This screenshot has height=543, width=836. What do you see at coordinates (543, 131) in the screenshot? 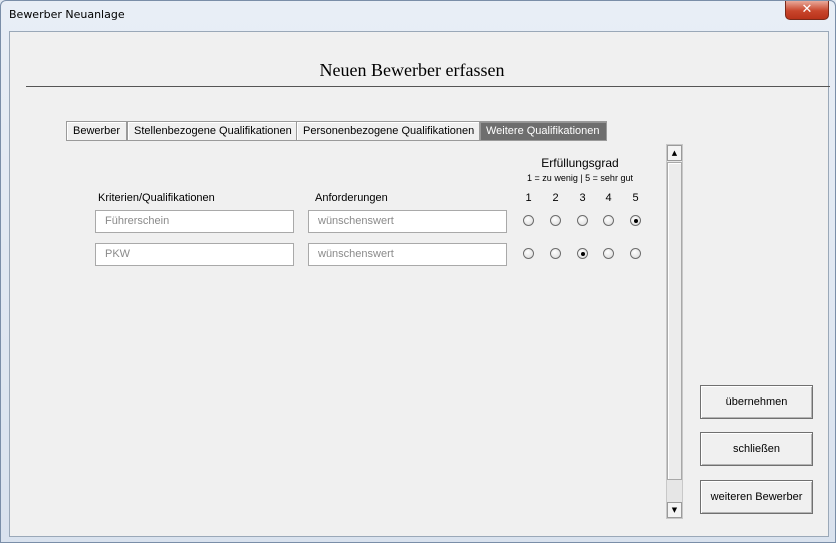
I see `tab-weitere-qualifikationen: Weitere Qualifikationen` at bounding box center [543, 131].